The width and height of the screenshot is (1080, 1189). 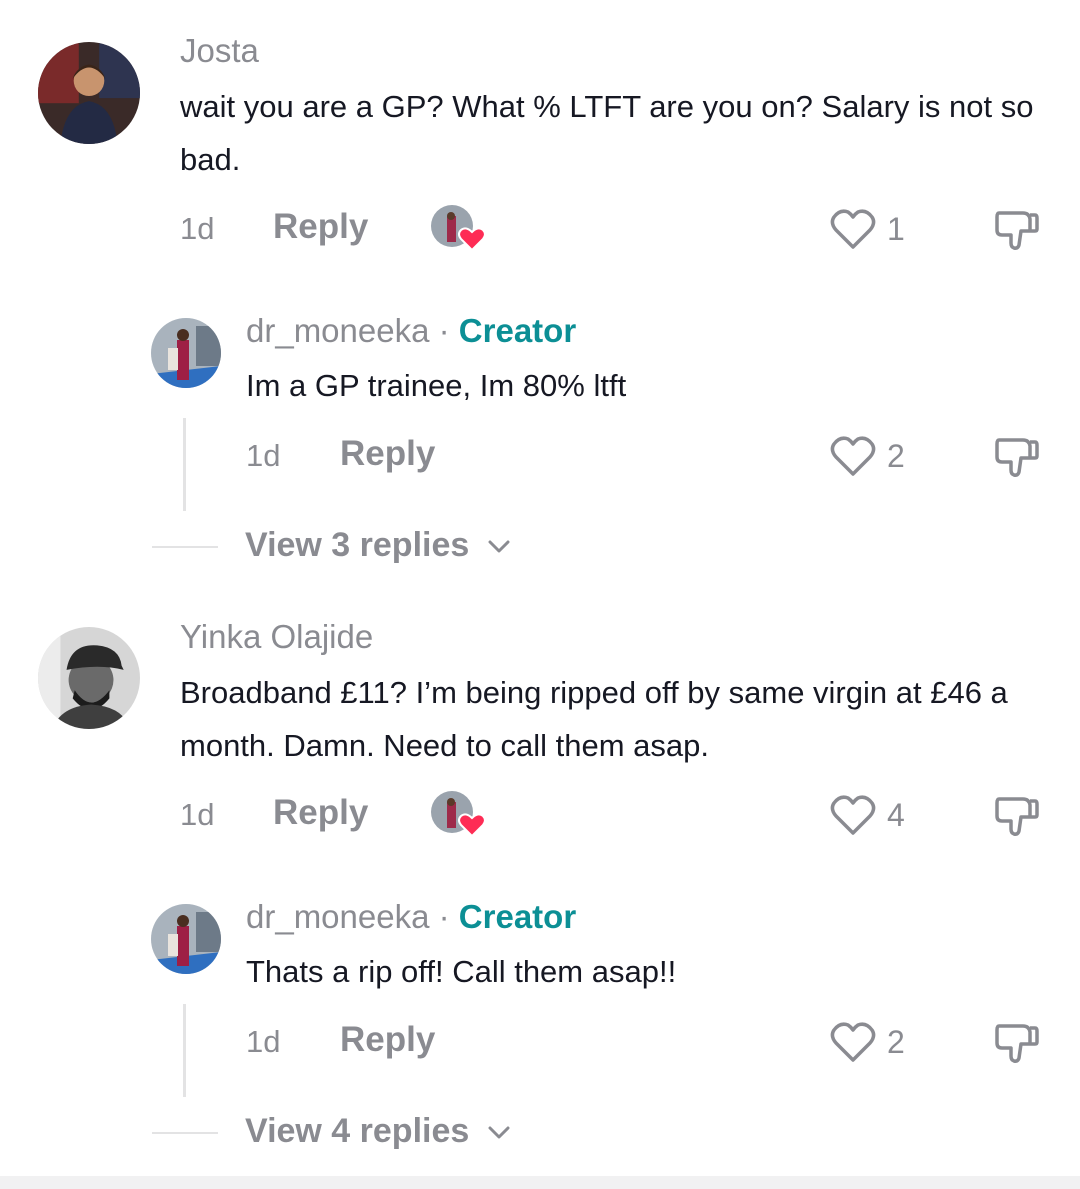 What do you see at coordinates (540, 1182) in the screenshot?
I see `bottom-divider` at bounding box center [540, 1182].